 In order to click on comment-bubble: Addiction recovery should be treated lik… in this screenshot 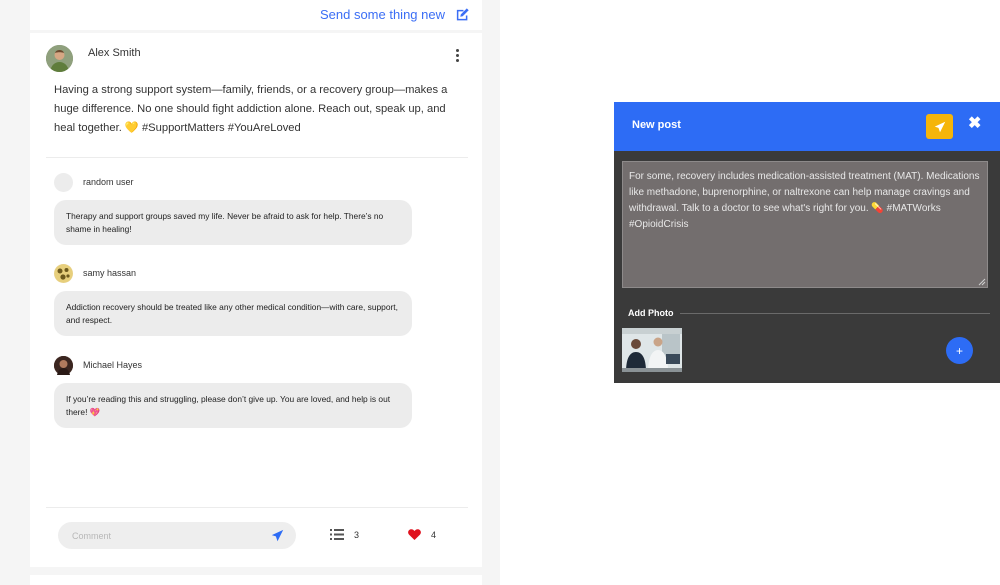, I will do `click(233, 313)`.